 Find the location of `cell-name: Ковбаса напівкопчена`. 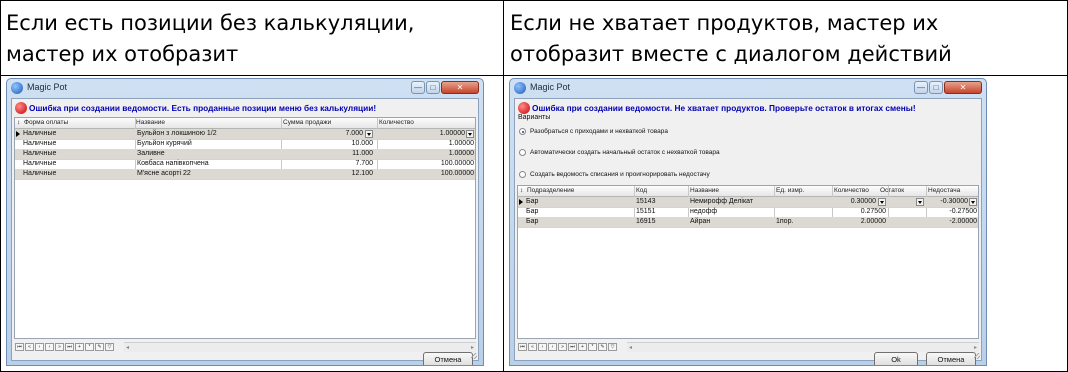

cell-name: Ковбаса напівкопчена is located at coordinates (173, 163).